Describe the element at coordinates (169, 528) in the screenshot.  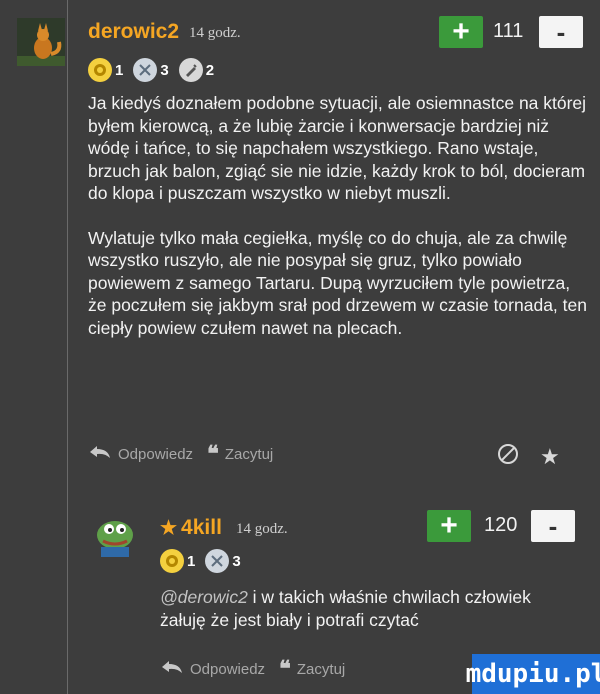
I see `starred-user-icon: ★` at that location.